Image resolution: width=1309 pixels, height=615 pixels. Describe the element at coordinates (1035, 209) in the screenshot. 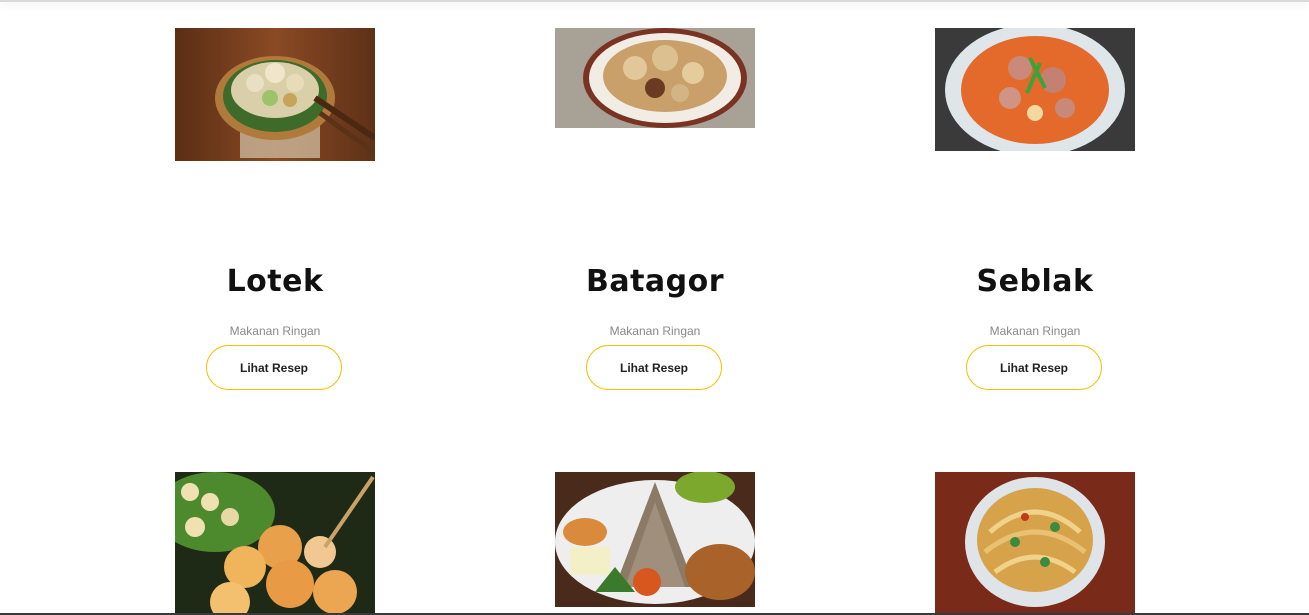

I see `recipe-card-seblak: Seblak Makanan Ringan Lihat Resep` at that location.